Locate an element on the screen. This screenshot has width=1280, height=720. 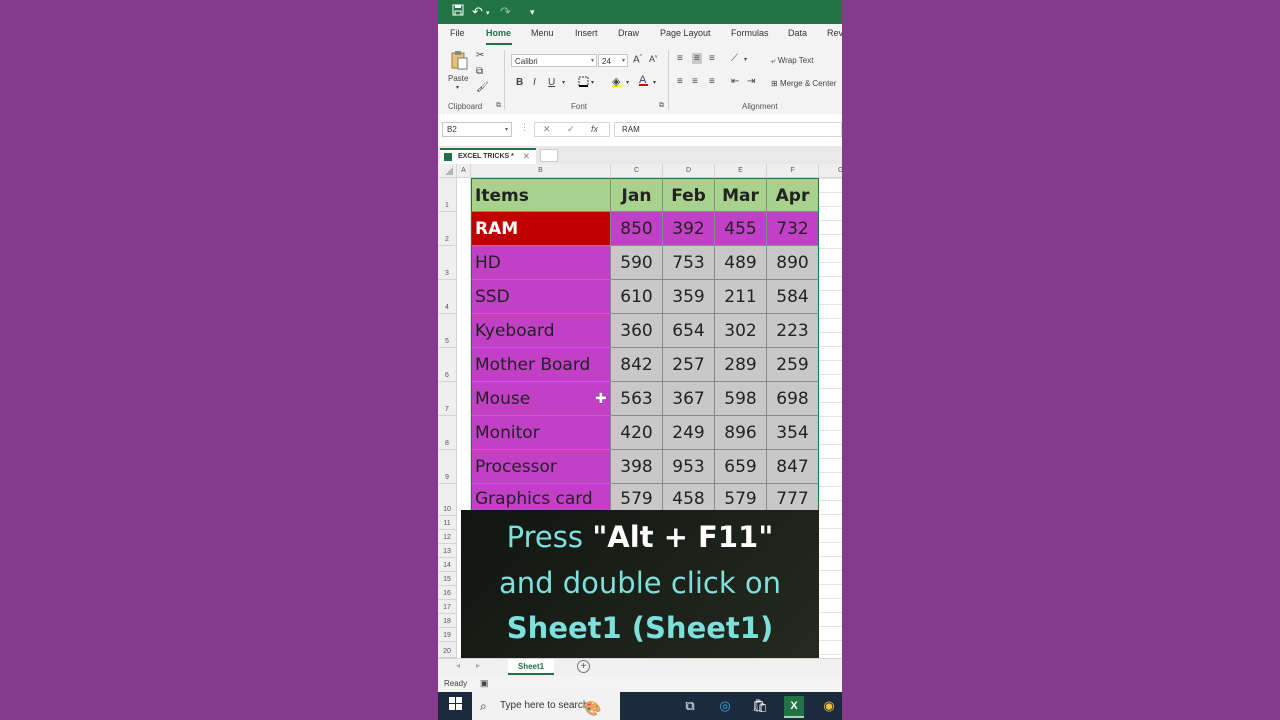
row-header: 5 is located at coordinates (447, 331).